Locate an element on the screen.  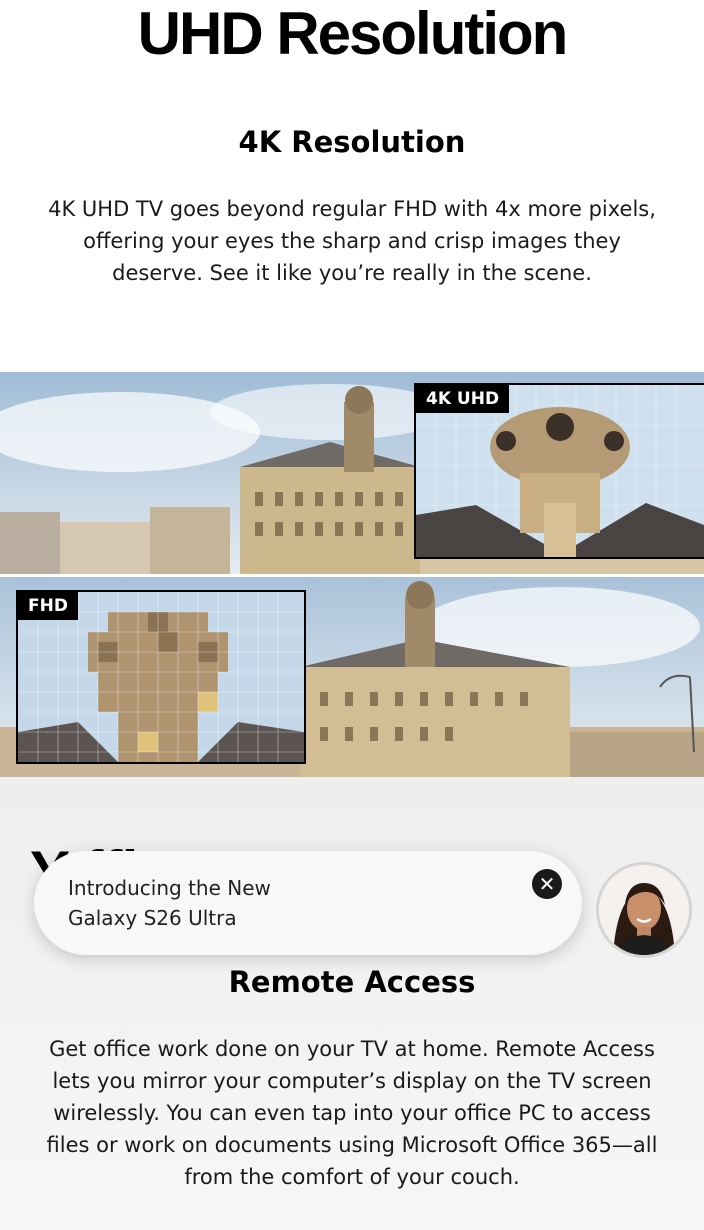
remote-access-title: Remote Access is located at coordinates (352, 982).